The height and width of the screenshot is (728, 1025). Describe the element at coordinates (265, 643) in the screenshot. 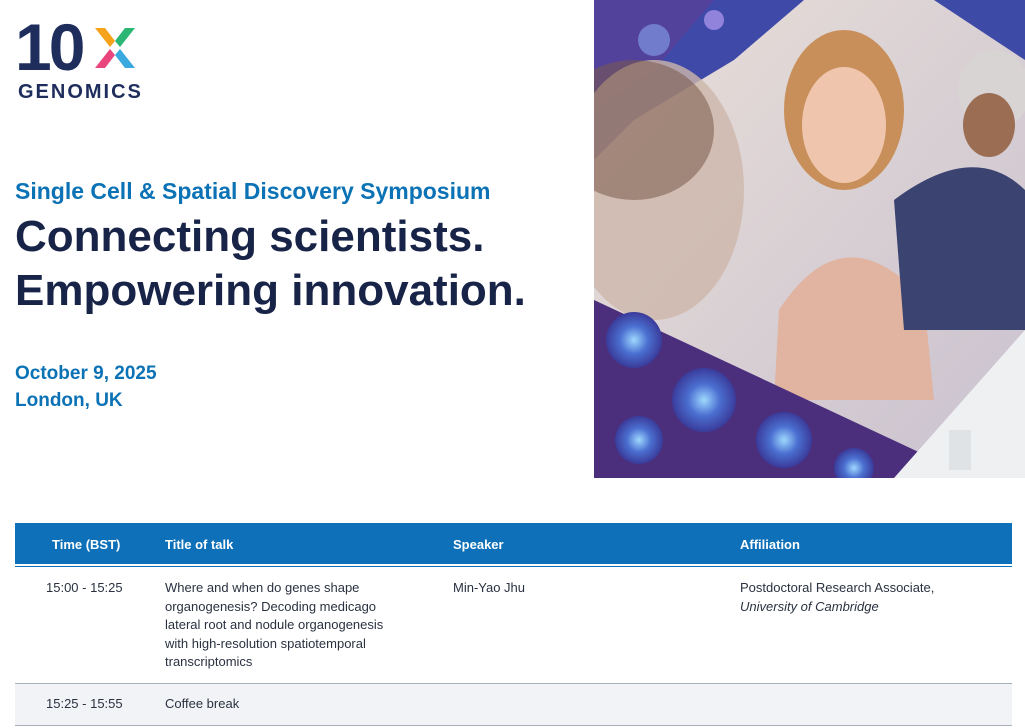

I see `title-line: with high-resolution spatiotemporal` at that location.